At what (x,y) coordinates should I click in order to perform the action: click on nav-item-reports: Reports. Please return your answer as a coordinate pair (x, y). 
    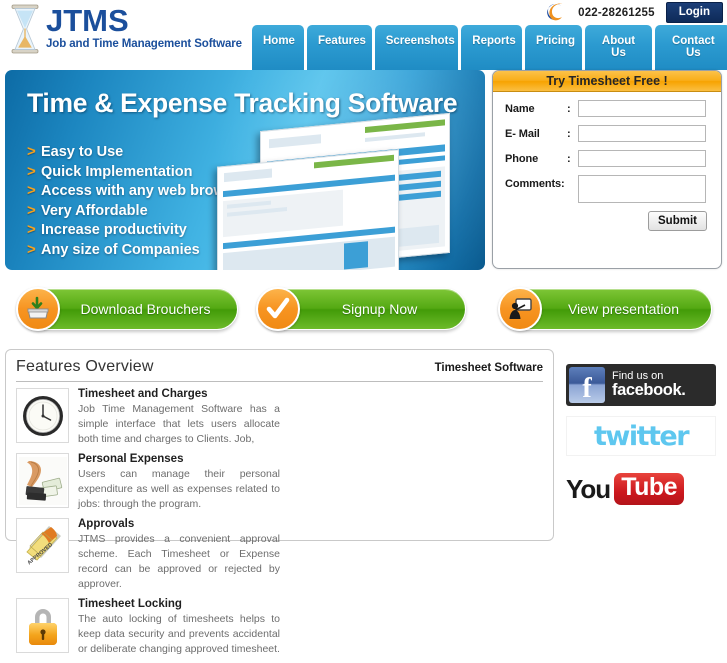
    Looking at the image, I should click on (491, 47).